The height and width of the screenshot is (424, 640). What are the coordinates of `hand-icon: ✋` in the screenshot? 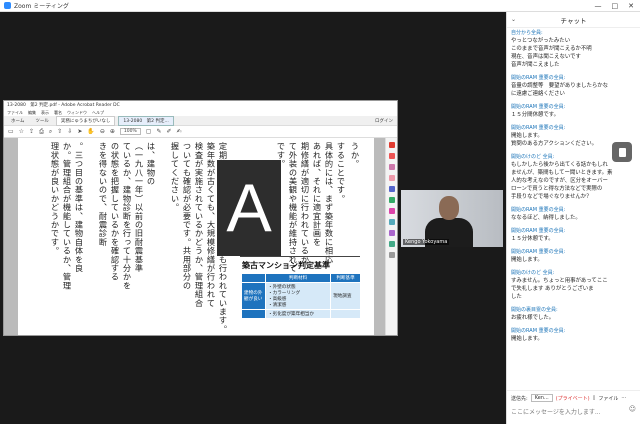 It's located at (90, 131).